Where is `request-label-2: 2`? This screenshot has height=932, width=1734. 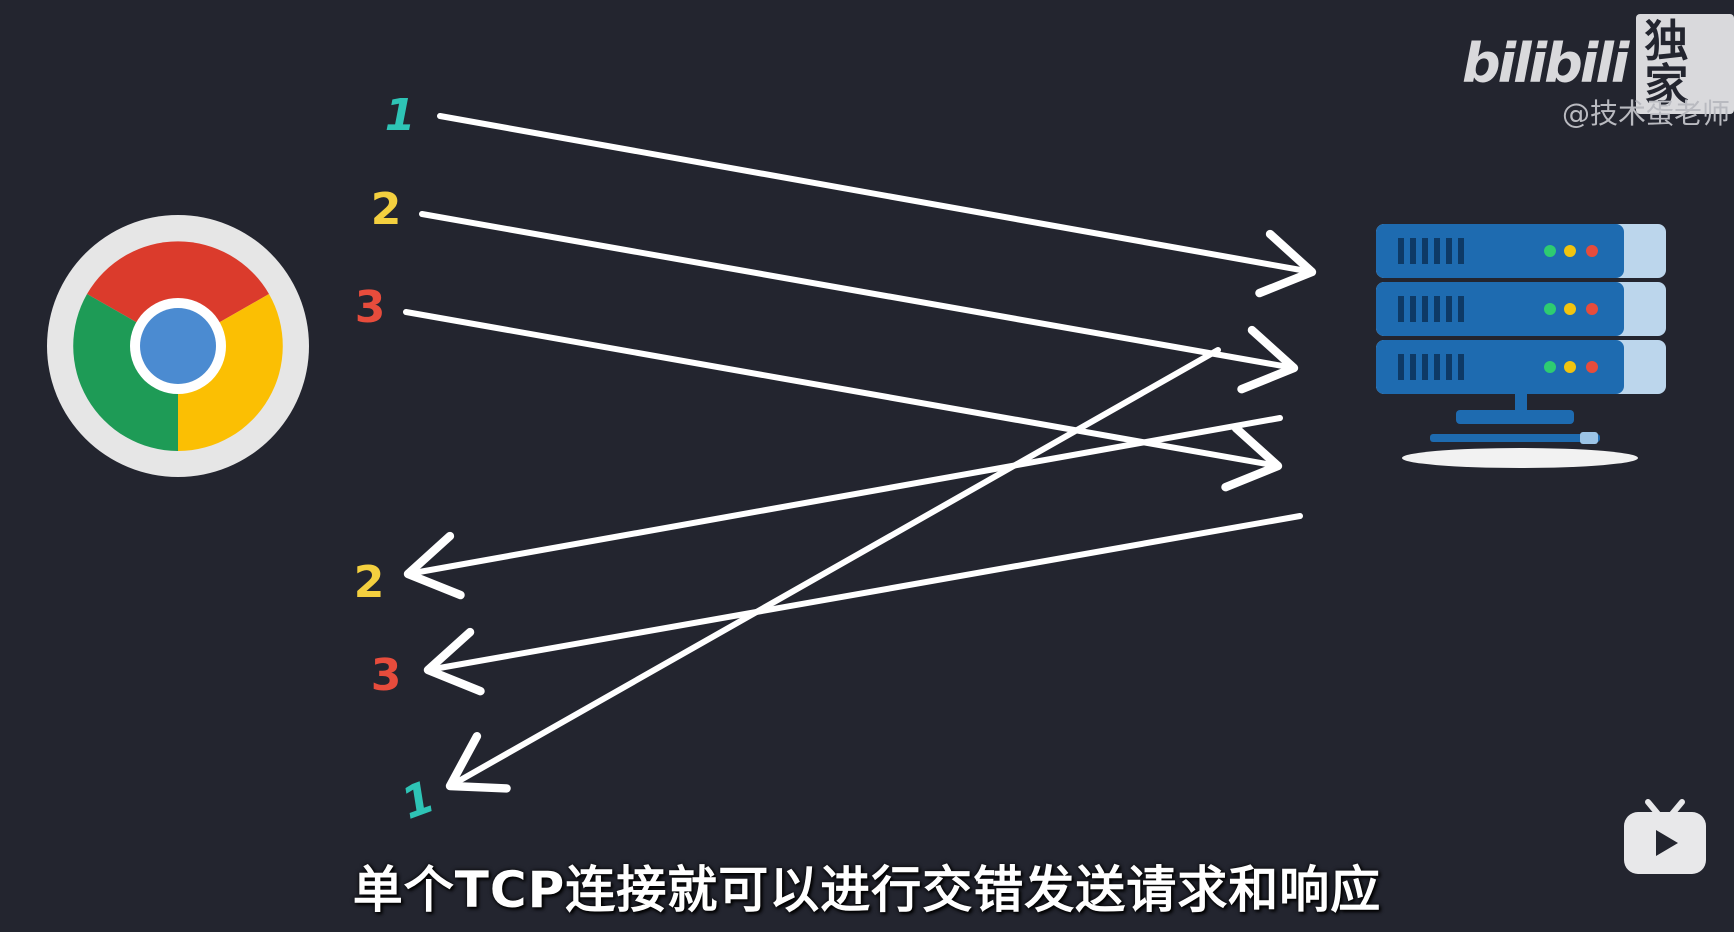 request-label-2: 2 is located at coordinates (386, 209).